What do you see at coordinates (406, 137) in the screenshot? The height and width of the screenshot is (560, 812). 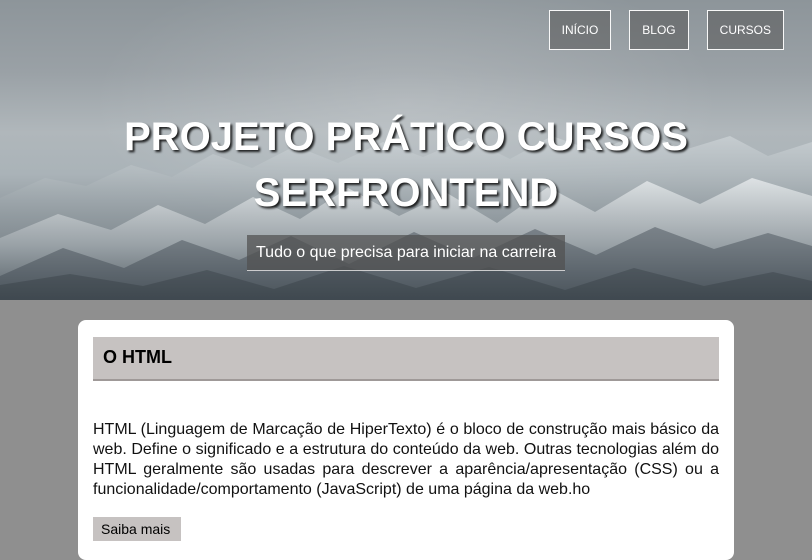 I see `hero-title-line-1: PROJETO PRÁTICO CURSOS` at bounding box center [406, 137].